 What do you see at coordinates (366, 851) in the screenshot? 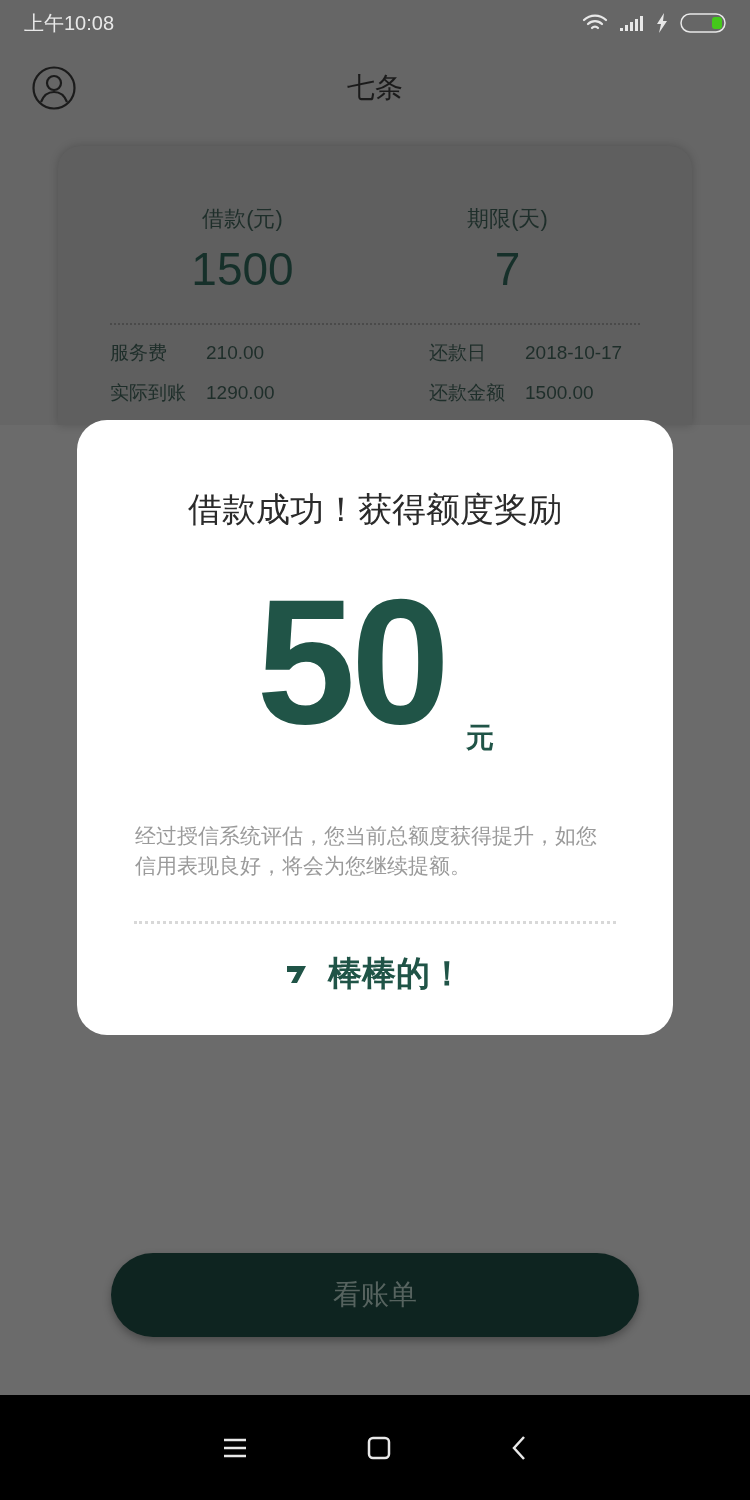
I see `dialog-message: 经过授信系统评估，您当前总额度获得提升，如您信用表现良好，将会为您继续提额。` at bounding box center [366, 851].